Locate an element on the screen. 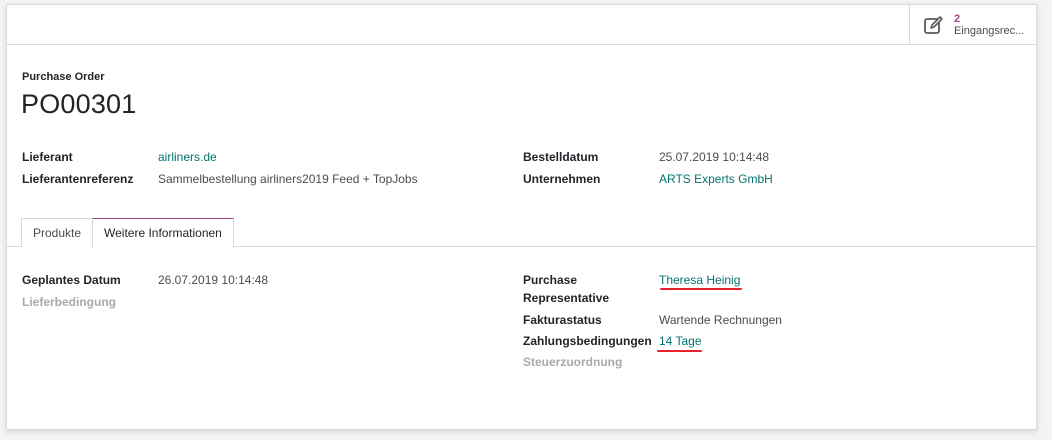 Image resolution: width=1052 pixels, height=440 pixels. tab-products: Produkte is located at coordinates (57, 232).